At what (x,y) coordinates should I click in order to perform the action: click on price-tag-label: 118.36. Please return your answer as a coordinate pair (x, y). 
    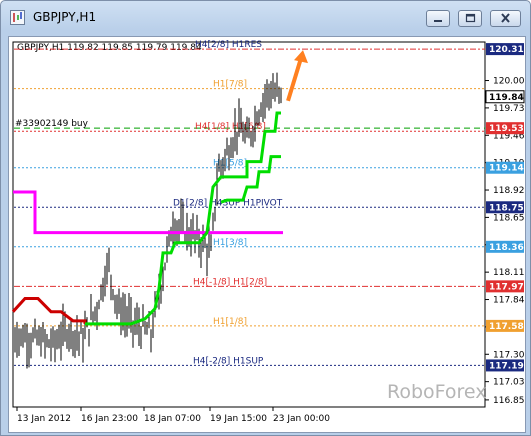
    Looking at the image, I should click on (506, 248).